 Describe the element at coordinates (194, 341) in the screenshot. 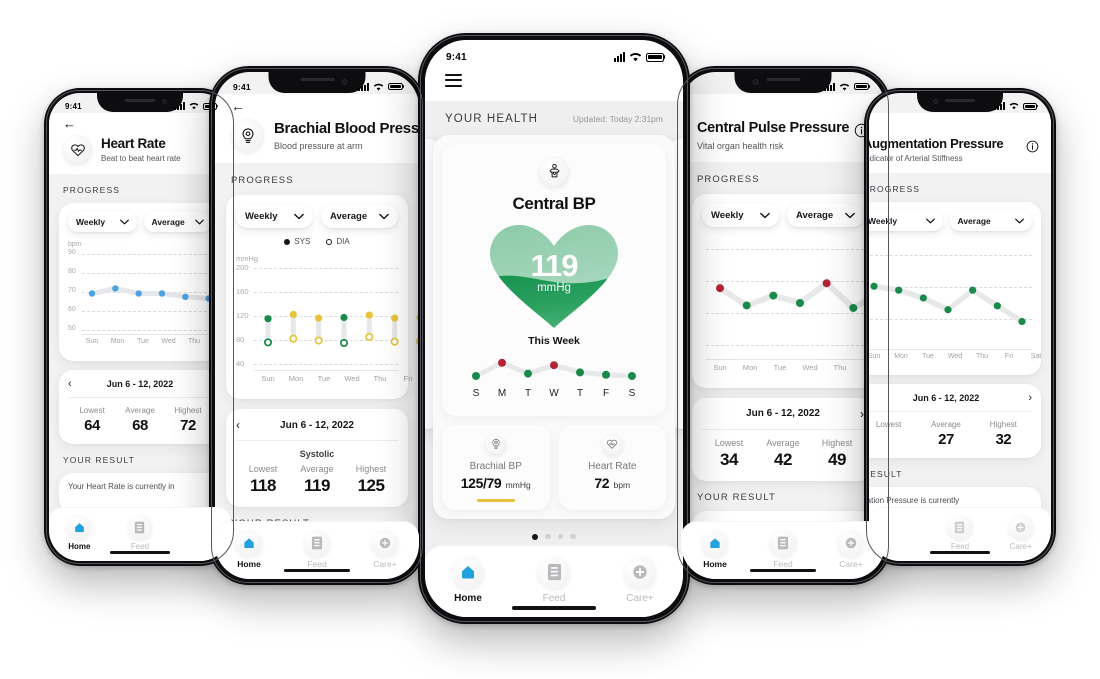

I see `x-tick-label: Thu` at that location.